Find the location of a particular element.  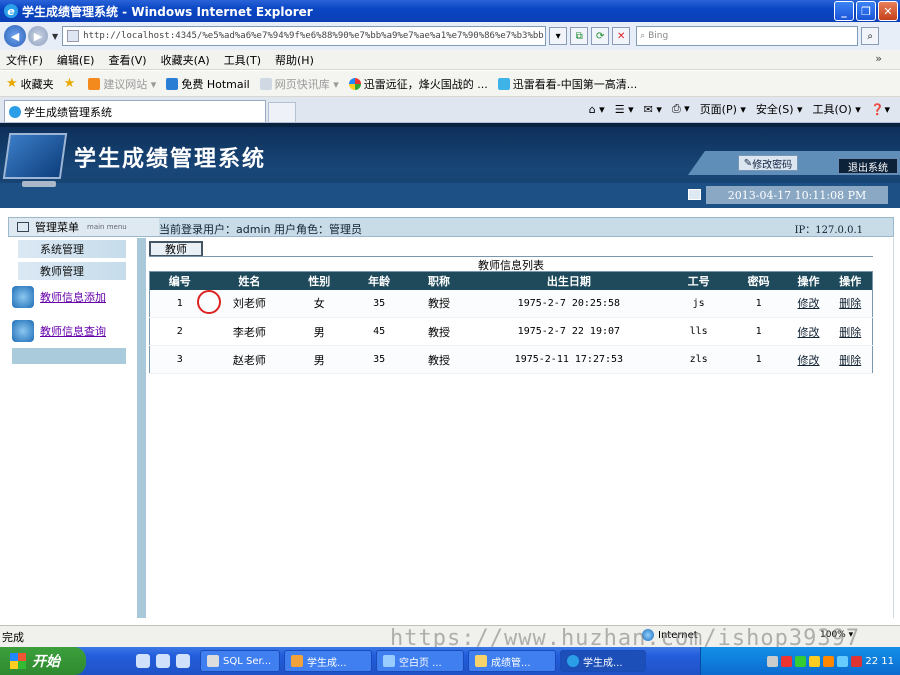

close-button: ✕ is located at coordinates (888, 11).